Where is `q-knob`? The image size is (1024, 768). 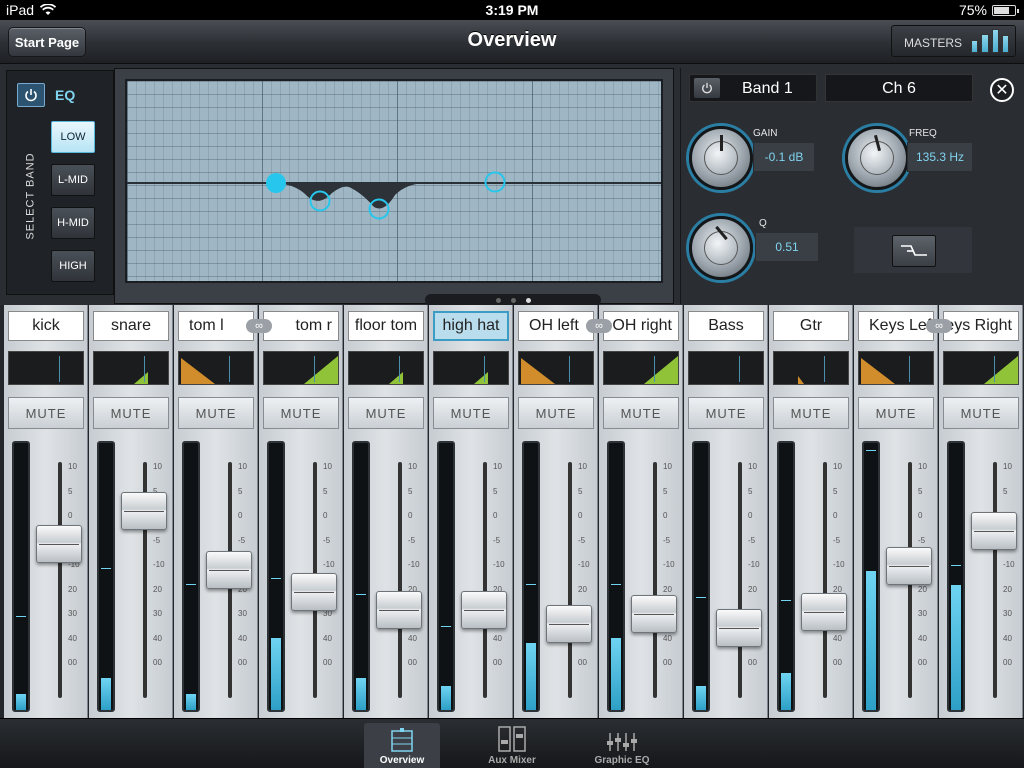 q-knob is located at coordinates (721, 248).